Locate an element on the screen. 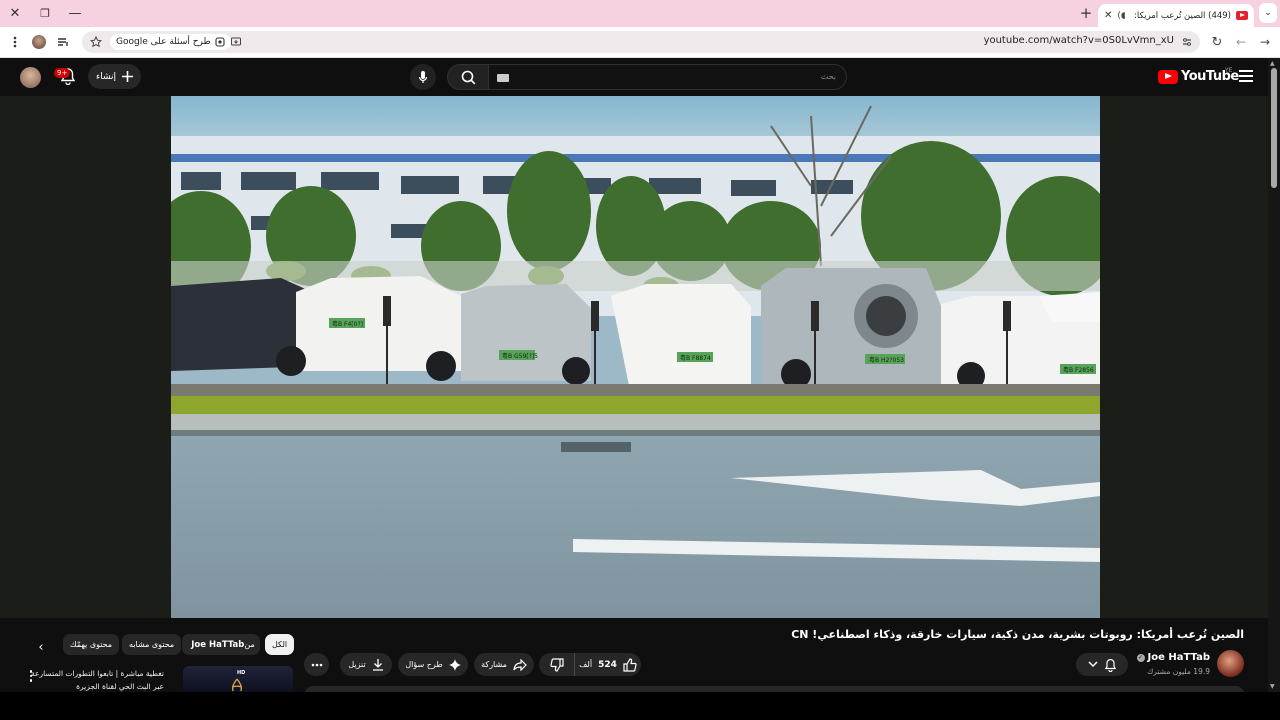 The image size is (1280, 720). speaker-icon: ◖) is located at coordinates (1121, 16).